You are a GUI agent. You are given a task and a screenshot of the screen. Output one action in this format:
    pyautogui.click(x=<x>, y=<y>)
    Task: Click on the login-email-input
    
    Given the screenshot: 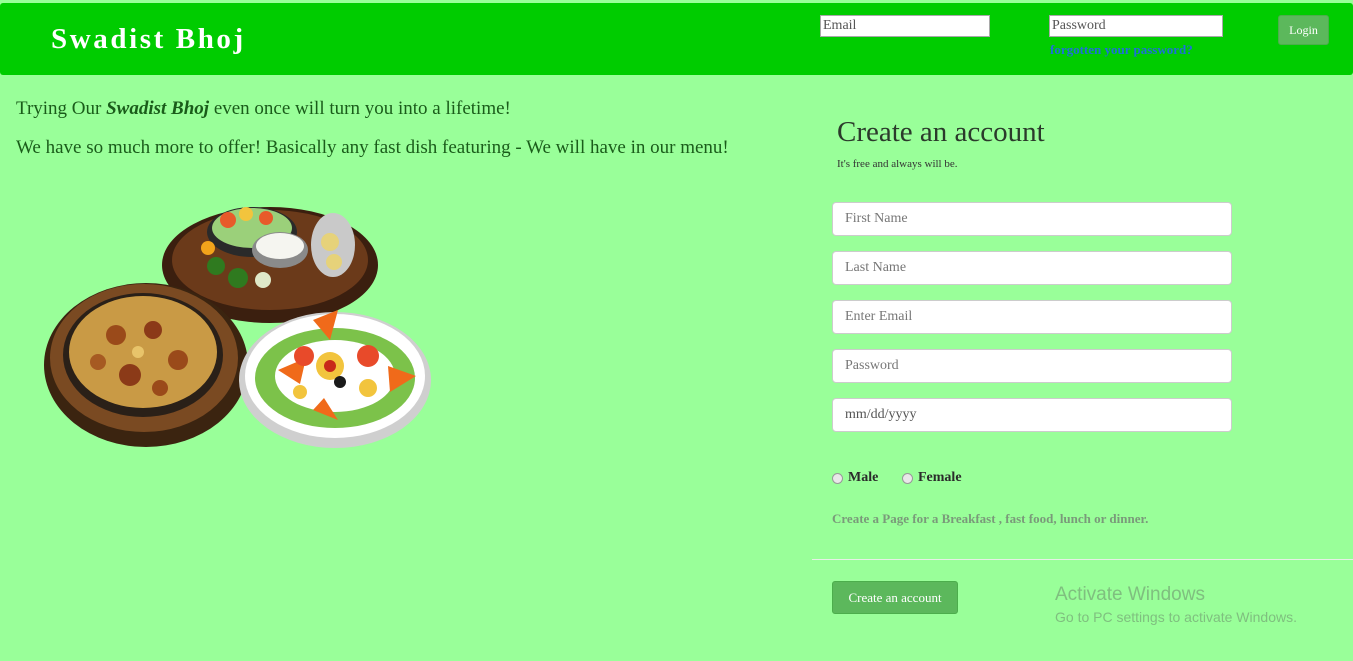 What is the action you would take?
    pyautogui.click(x=905, y=26)
    